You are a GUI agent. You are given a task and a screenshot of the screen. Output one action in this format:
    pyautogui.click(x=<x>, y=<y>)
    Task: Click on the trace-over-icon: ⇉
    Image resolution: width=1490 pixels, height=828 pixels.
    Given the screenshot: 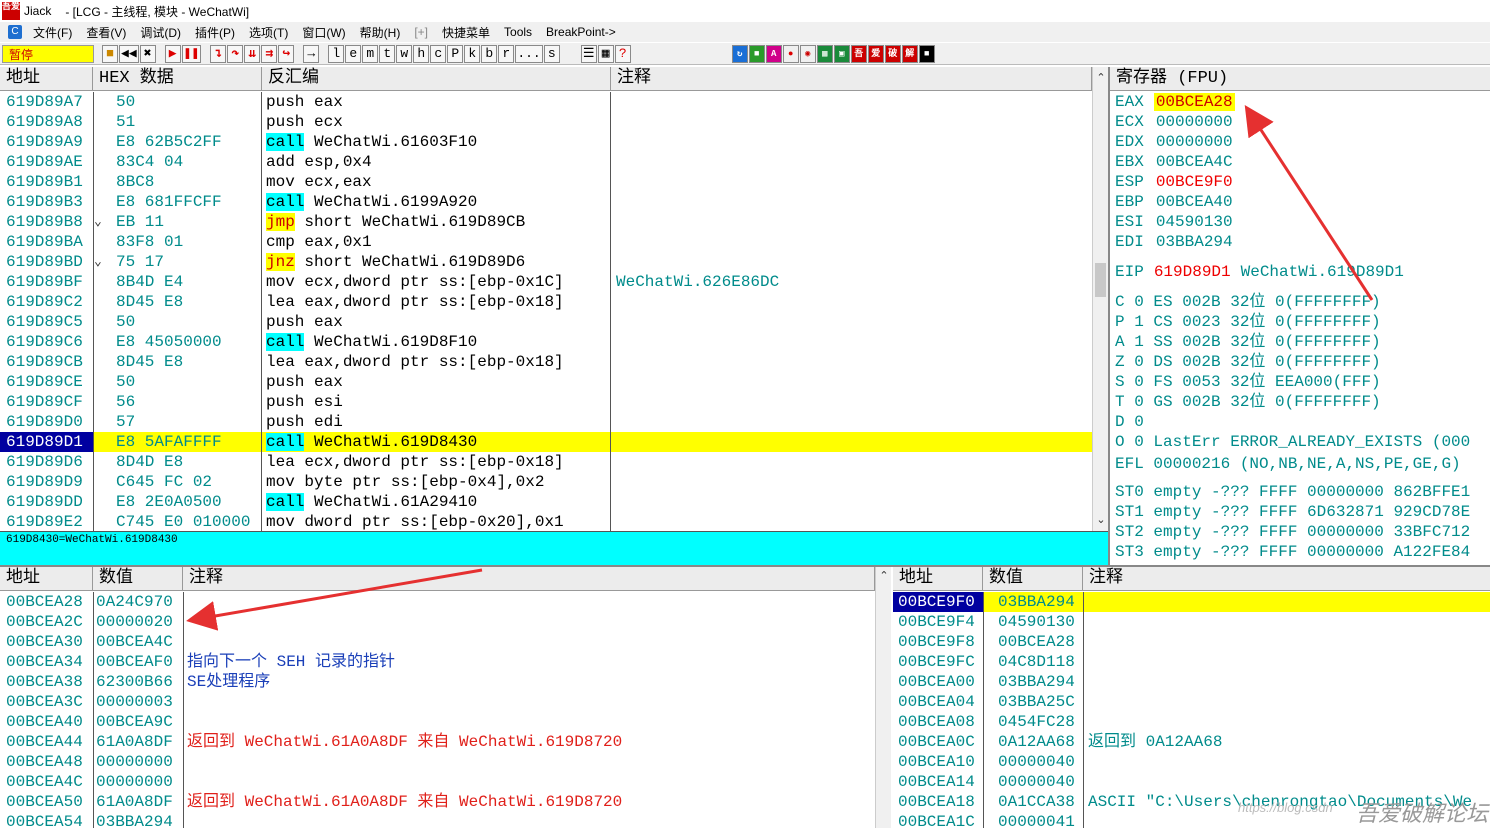 What is the action you would take?
    pyautogui.click(x=269, y=53)
    